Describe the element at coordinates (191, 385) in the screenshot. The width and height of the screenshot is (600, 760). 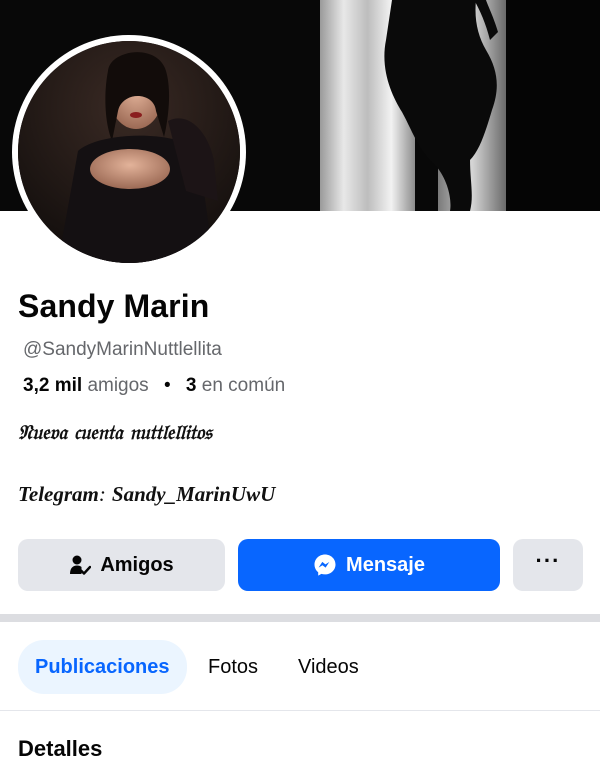
I see `mutual-count: 3` at that location.